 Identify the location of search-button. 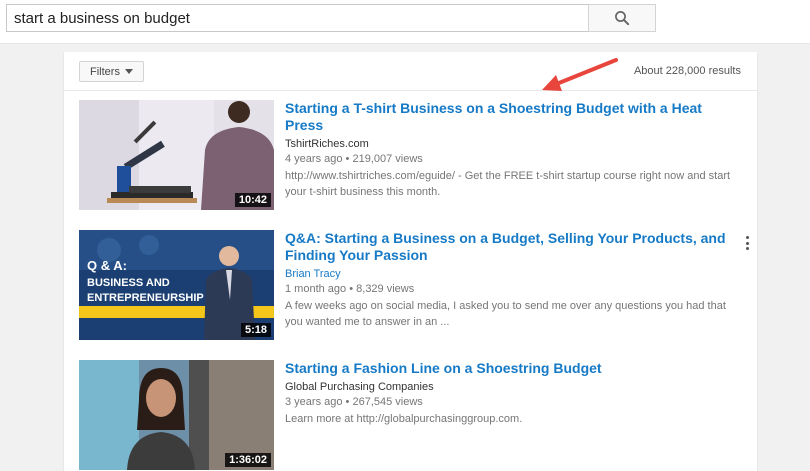
(622, 18).